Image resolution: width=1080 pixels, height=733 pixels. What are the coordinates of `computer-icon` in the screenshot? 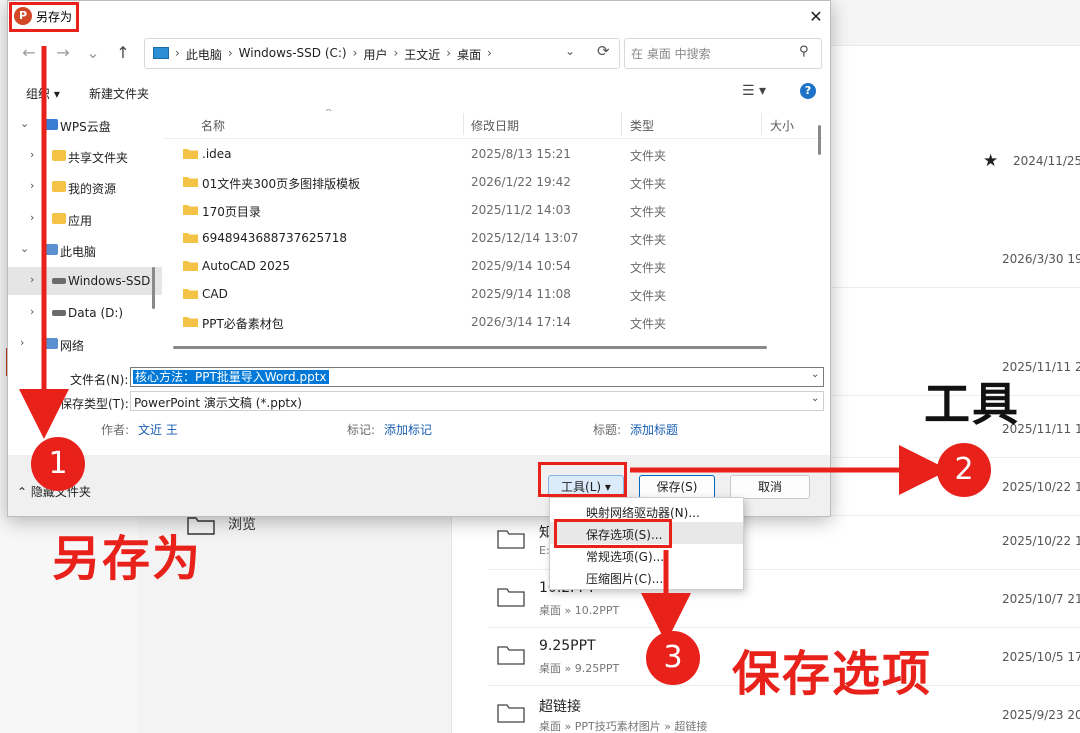 It's located at (51, 249).